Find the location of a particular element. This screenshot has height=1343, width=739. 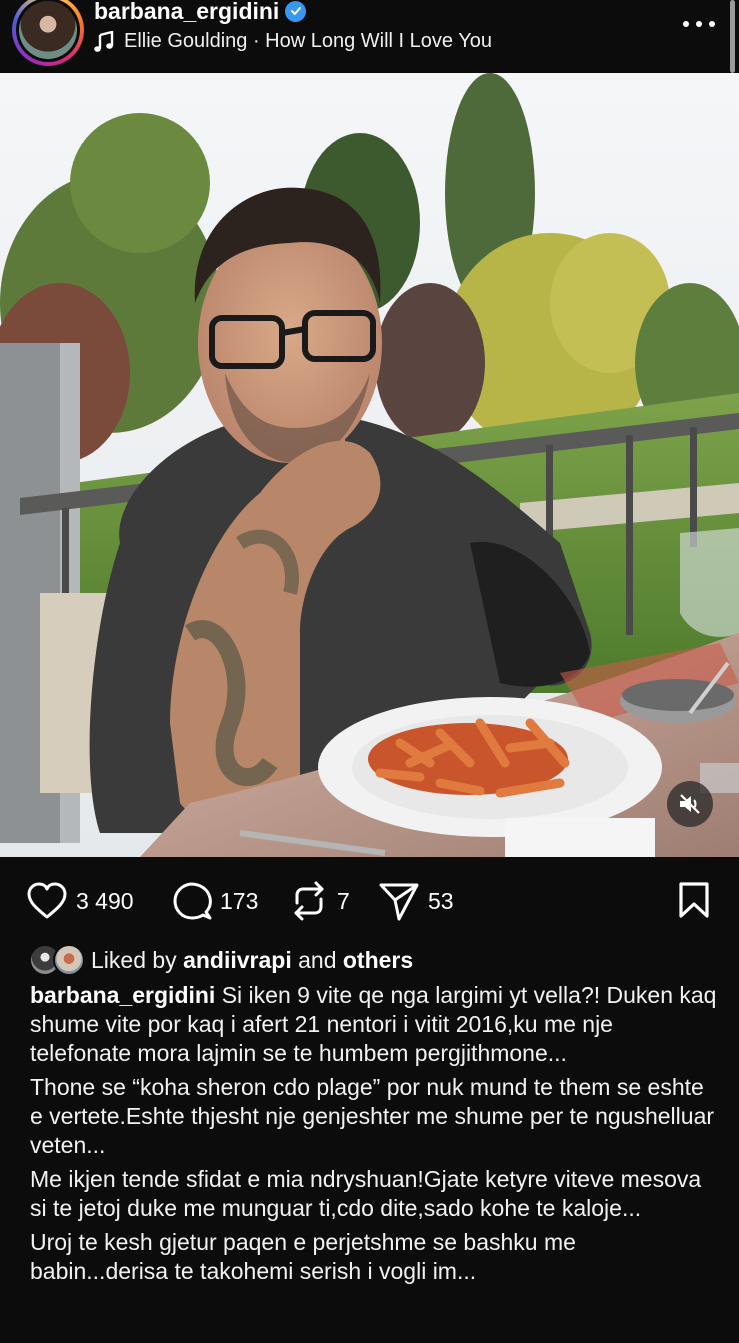

bookmark-icon is located at coordinates (694, 900).